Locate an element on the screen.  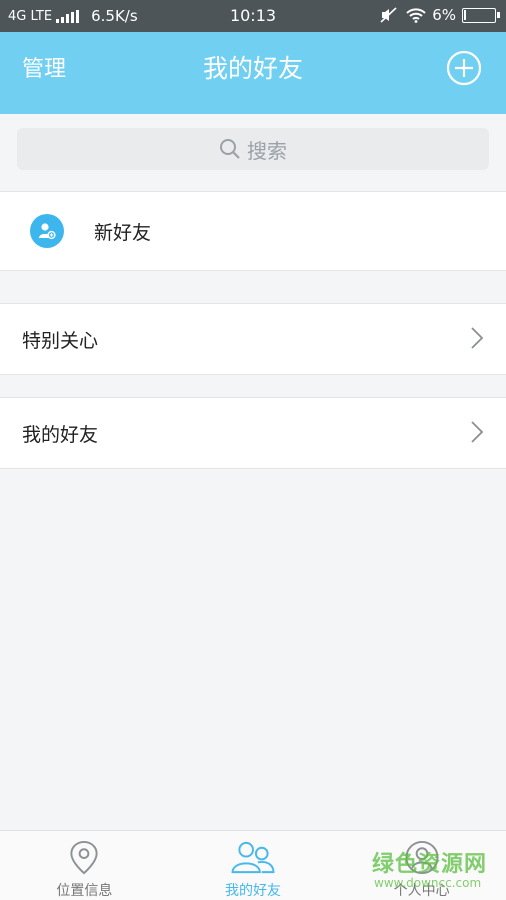
page-title: 我的好友 is located at coordinates (252, 68).